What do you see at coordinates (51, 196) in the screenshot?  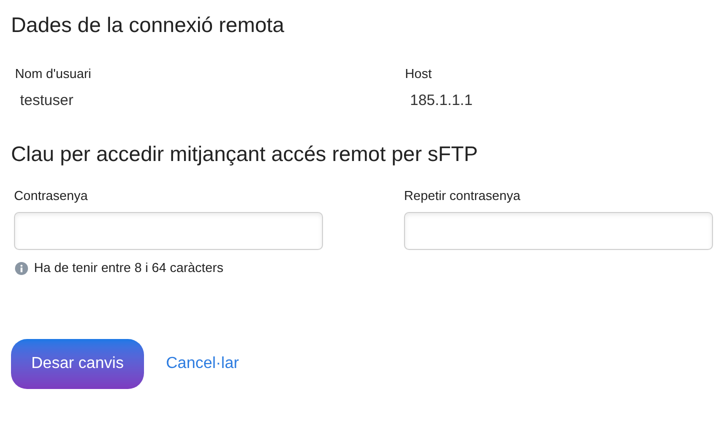 I see `field-label: Contrasenya` at bounding box center [51, 196].